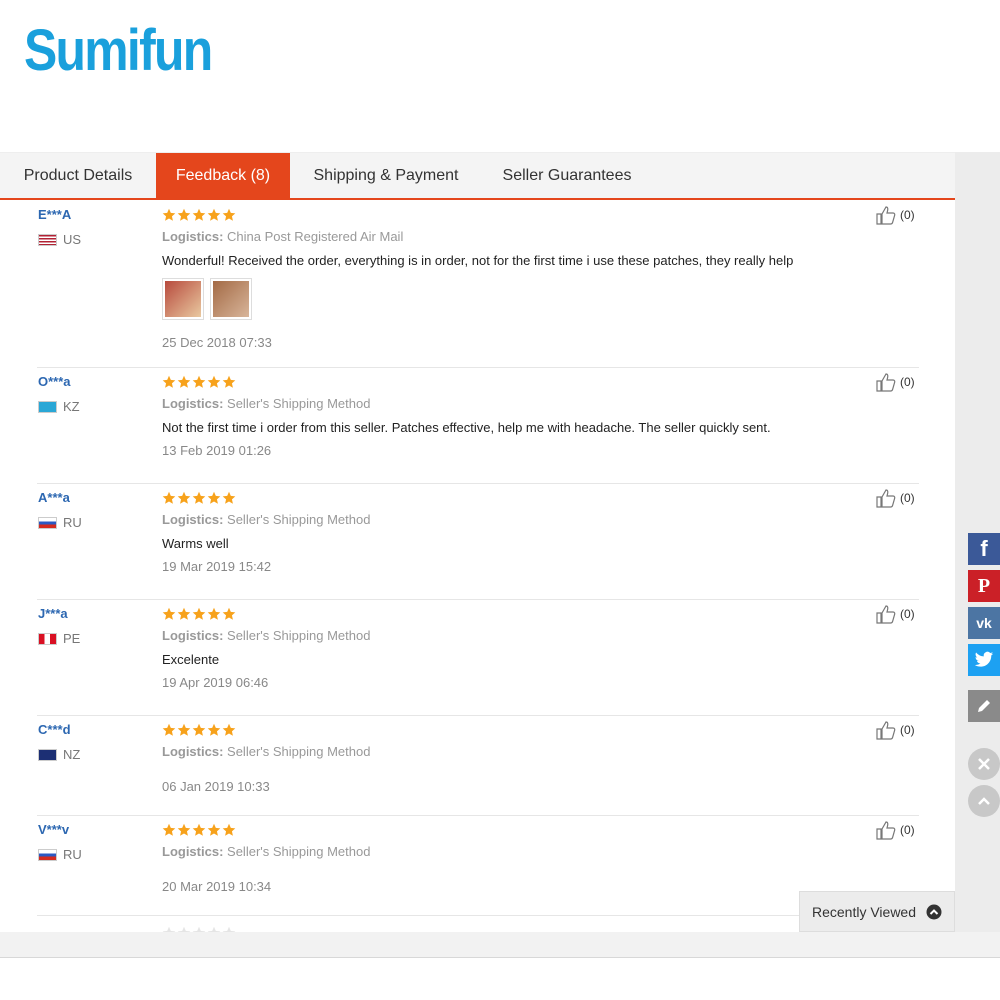 This screenshot has height=1000, width=1000. I want to click on review-text: Warms well, so click(195, 543).